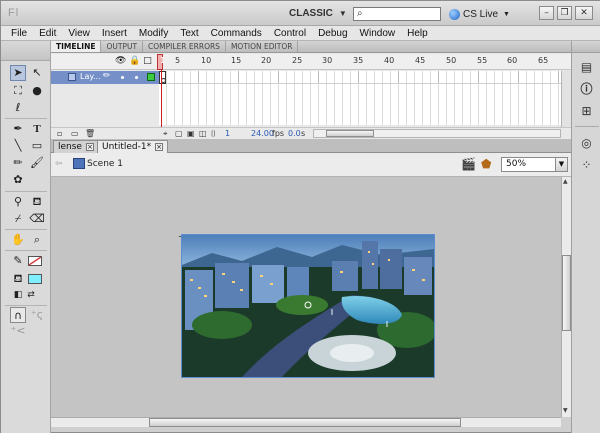 Image resolution: width=600 pixels, height=433 pixels. I want to click on tab-output: OUTPUT, so click(122, 46).